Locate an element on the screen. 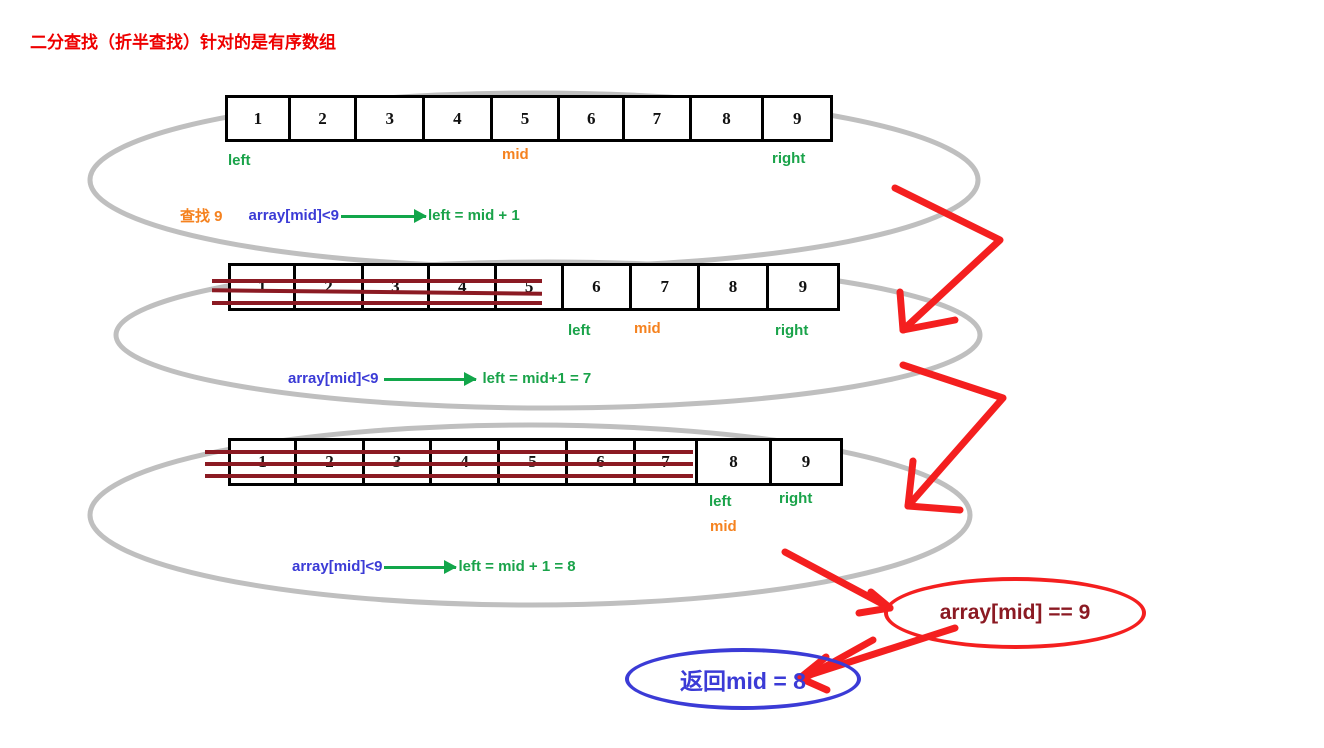 Image resolution: width=1324 pixels, height=748 pixels. callout-condition-match: array[mid] == 9 is located at coordinates (1015, 613).